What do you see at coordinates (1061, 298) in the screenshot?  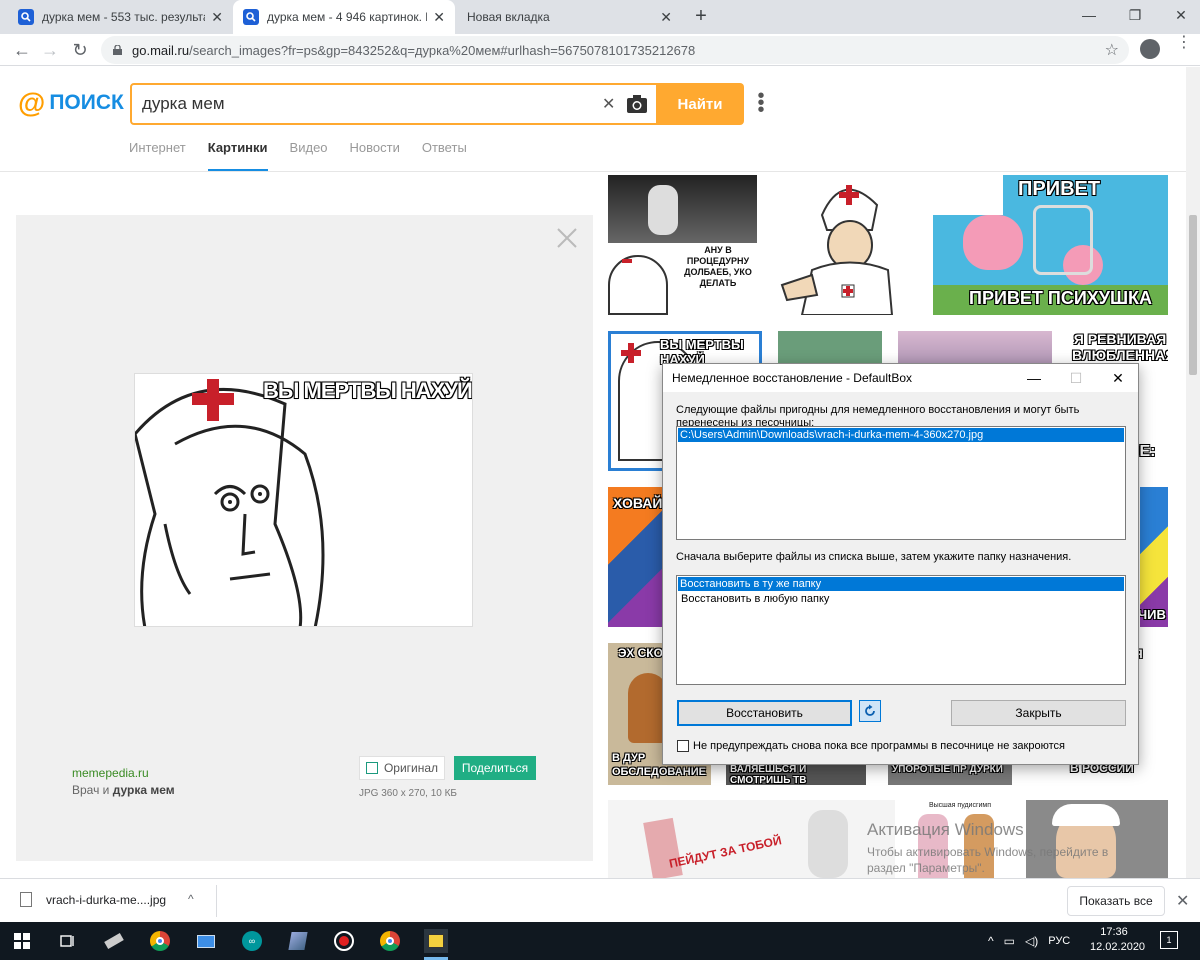 I see `thumbnail-caption-bottom: ПРИВЕТ ПСИХУШКА` at bounding box center [1061, 298].